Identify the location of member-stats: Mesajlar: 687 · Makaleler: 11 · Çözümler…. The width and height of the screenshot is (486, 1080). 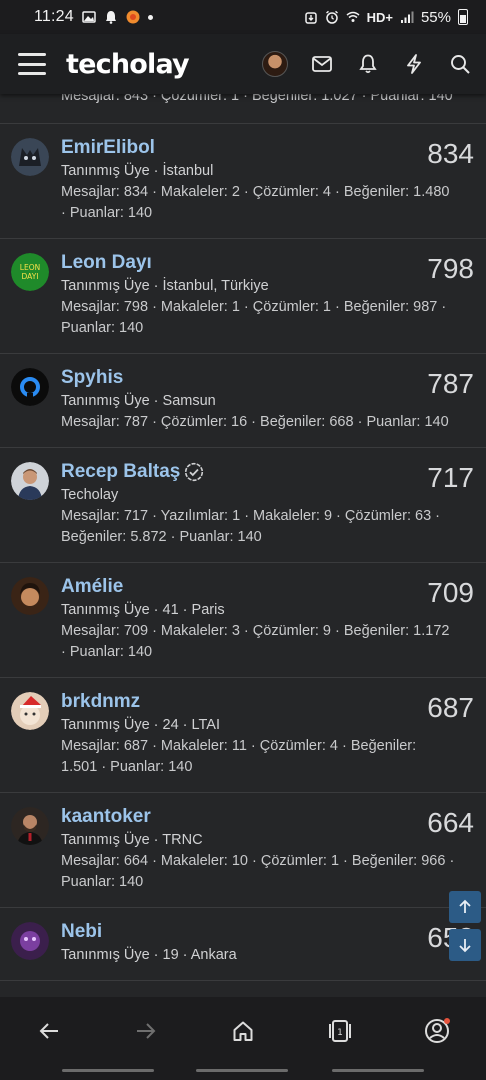
(239, 756).